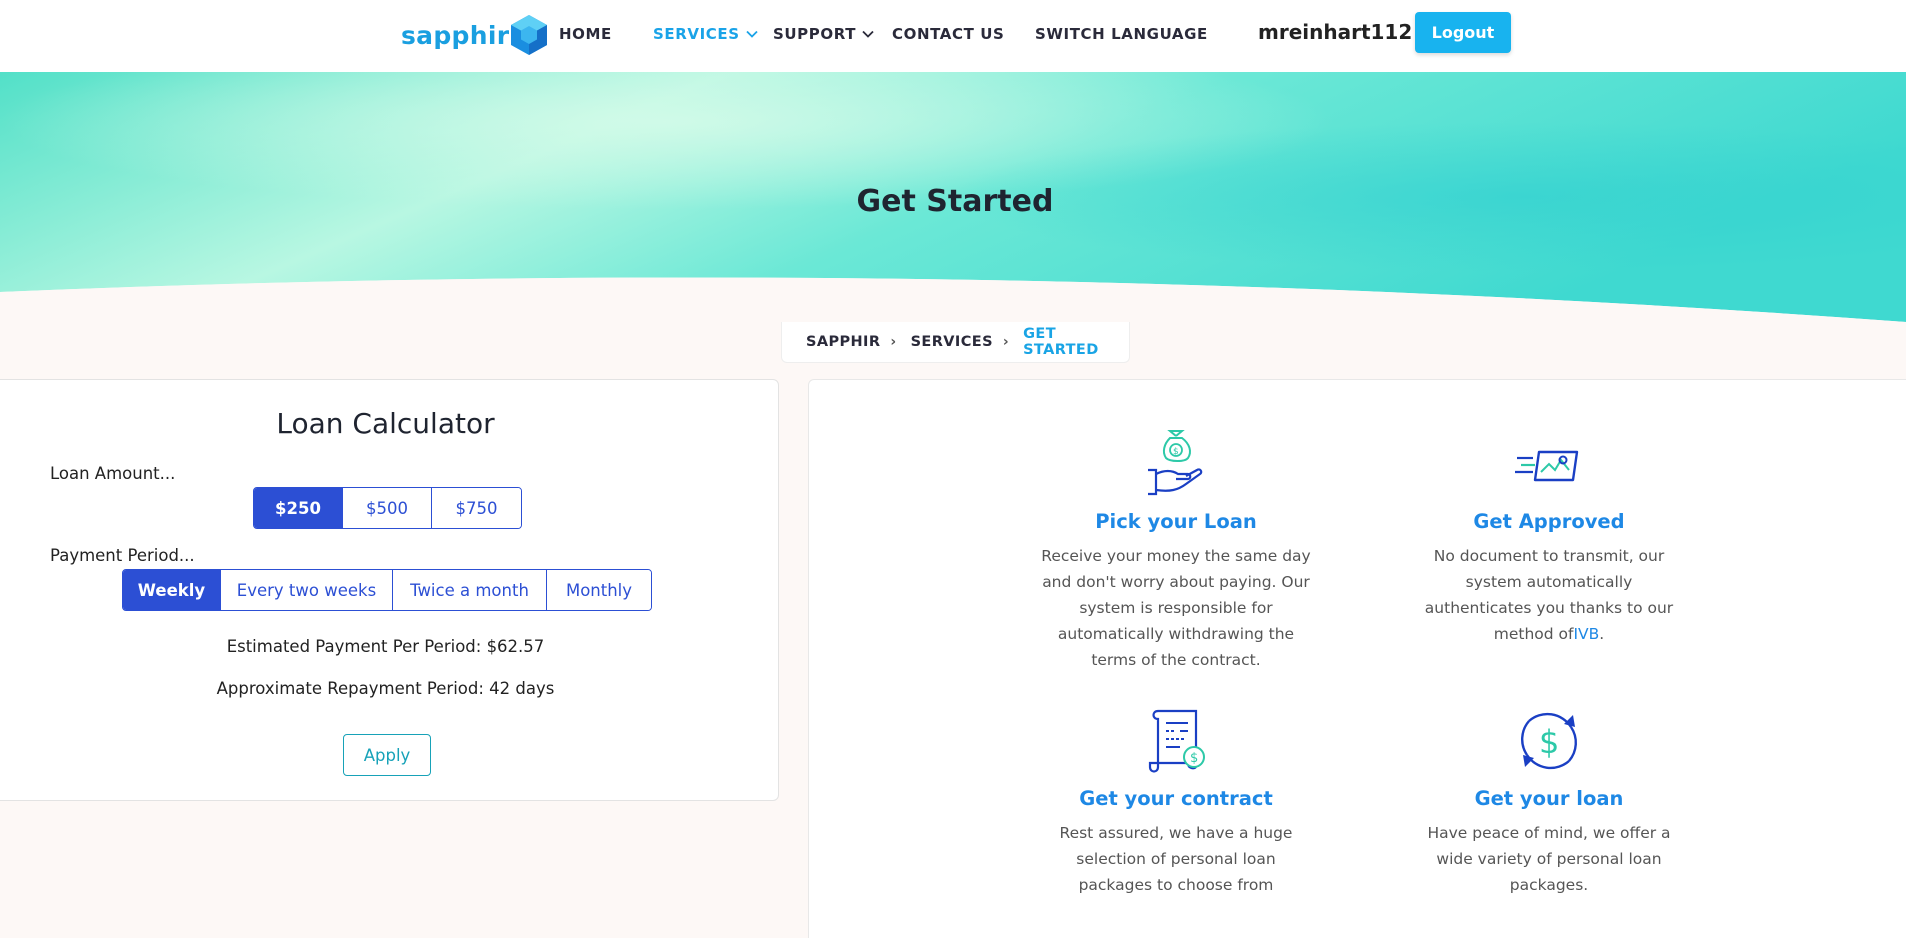  Describe the element at coordinates (1176, 521) in the screenshot. I see `step-title: Pick your Loan` at that location.